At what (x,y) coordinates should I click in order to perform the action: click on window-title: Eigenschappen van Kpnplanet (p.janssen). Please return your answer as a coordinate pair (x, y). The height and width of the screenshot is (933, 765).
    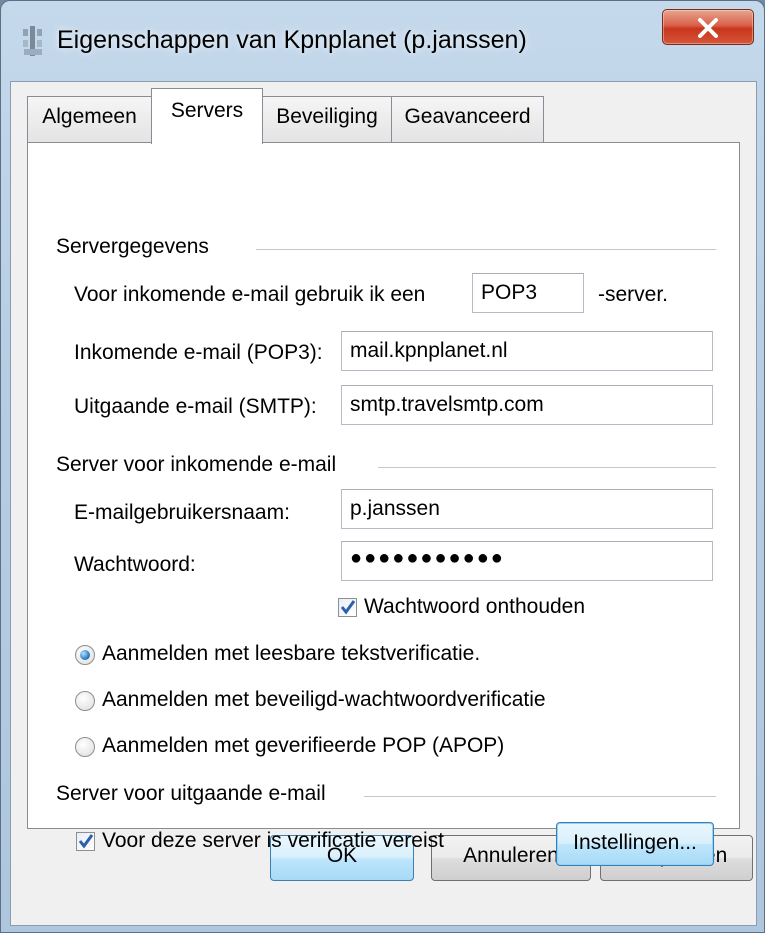
    Looking at the image, I should click on (292, 40).